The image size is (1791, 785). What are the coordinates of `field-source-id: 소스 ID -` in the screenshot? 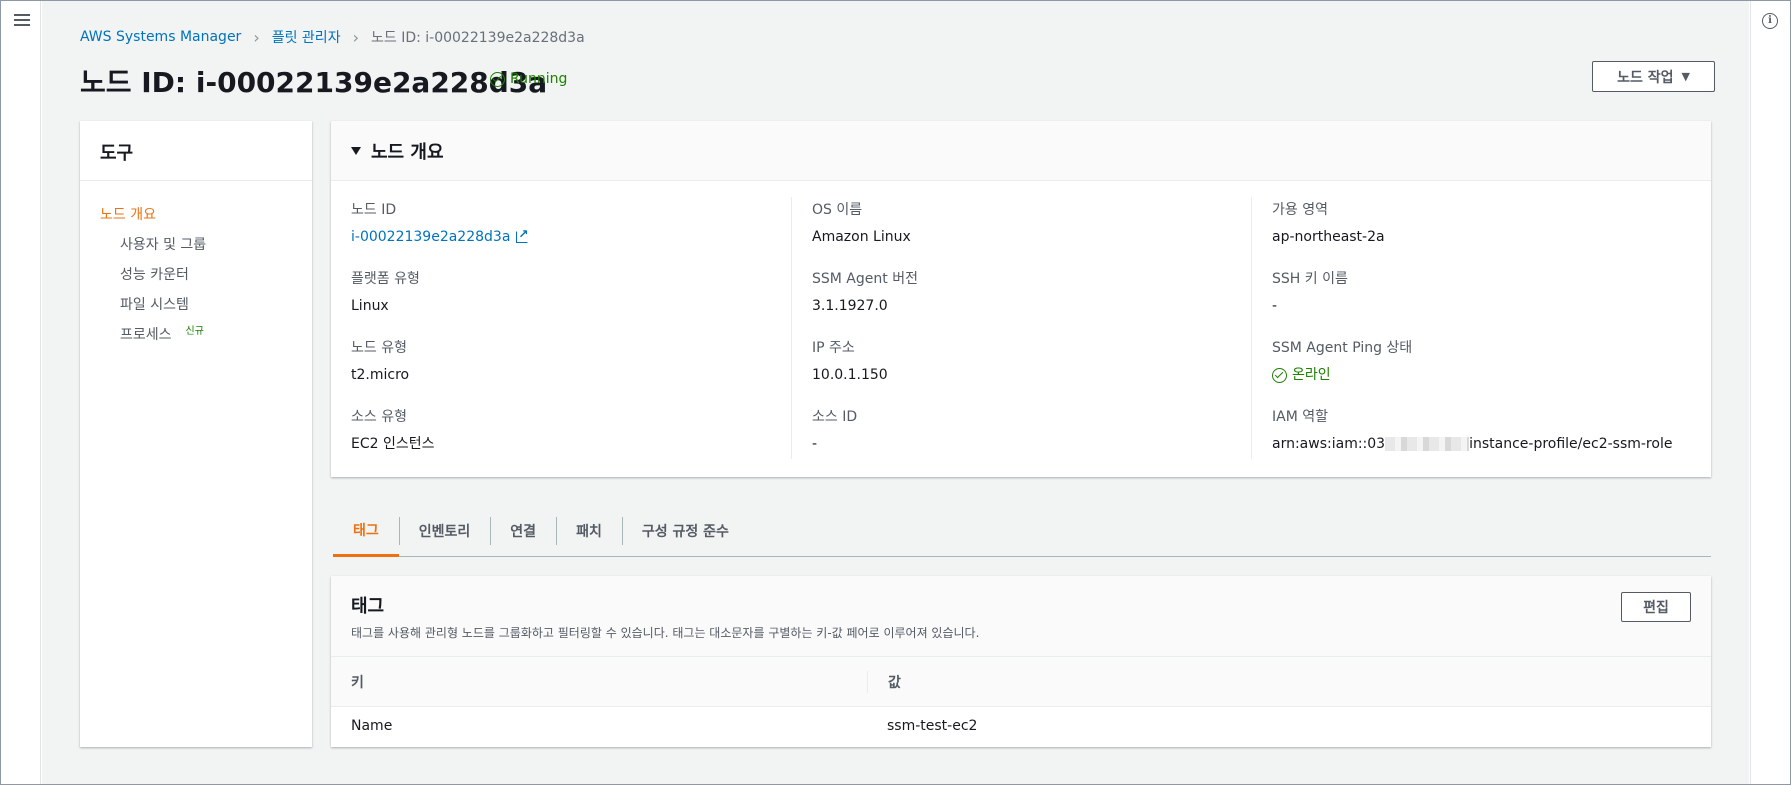 It's located at (1031, 440).